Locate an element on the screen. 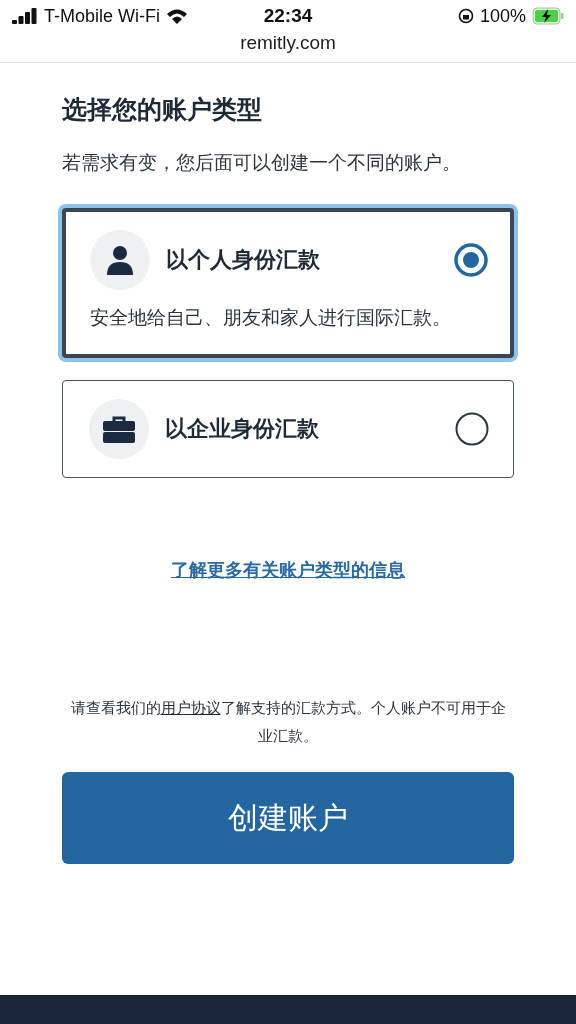  battery-icon is located at coordinates (548, 16).